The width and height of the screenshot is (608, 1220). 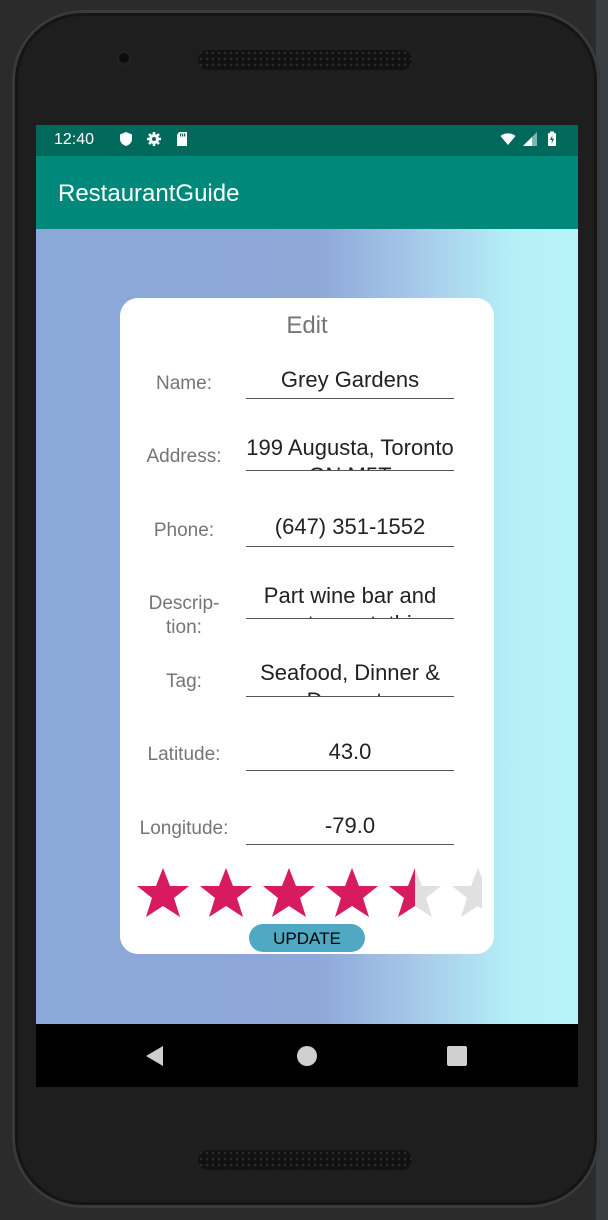 What do you see at coordinates (305, 60) in the screenshot?
I see `top-speaker` at bounding box center [305, 60].